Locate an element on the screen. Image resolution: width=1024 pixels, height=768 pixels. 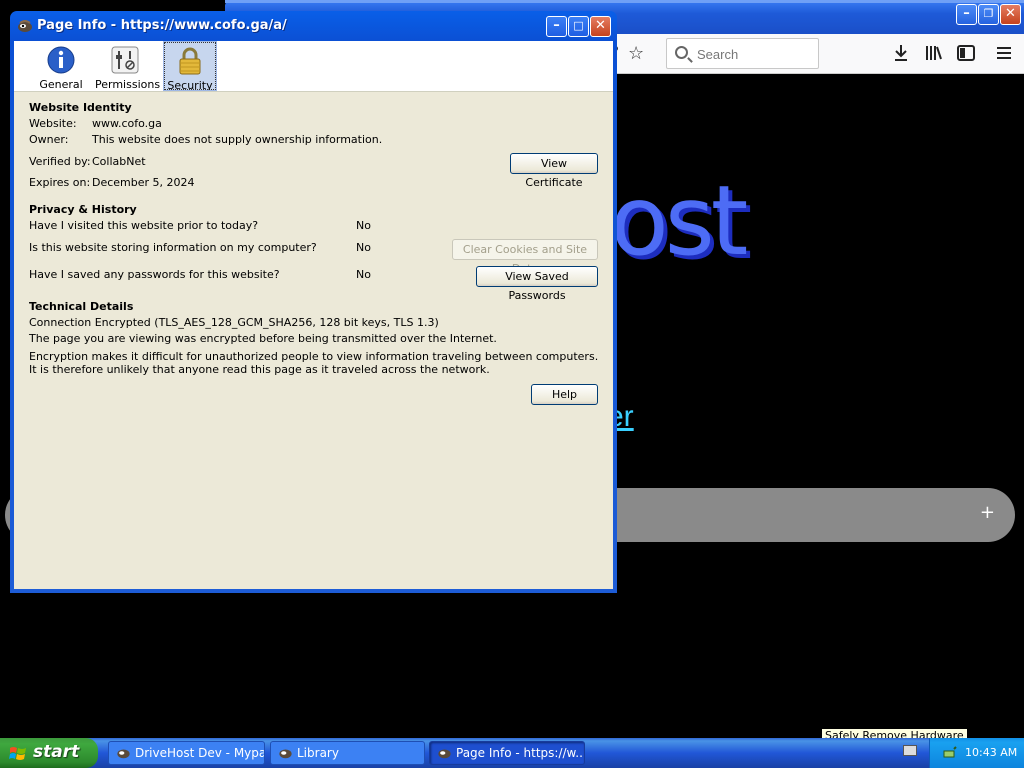
firefox-restore-button: ❐ is located at coordinates (988, 14).